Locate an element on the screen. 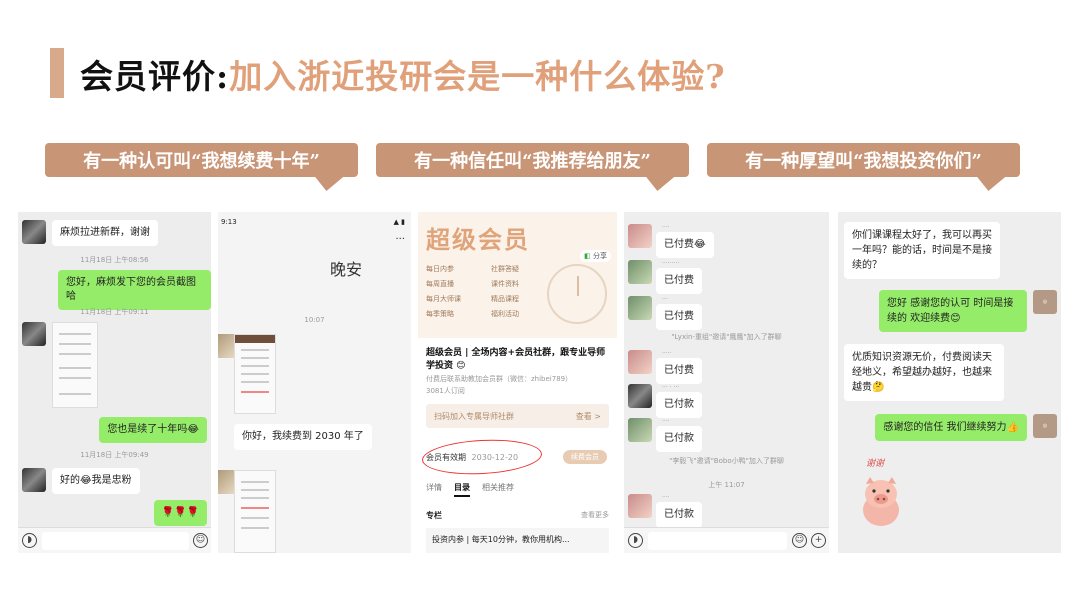 The height and width of the screenshot is (608, 1080). benefit-item: 社群答疑 is located at coordinates (505, 269).